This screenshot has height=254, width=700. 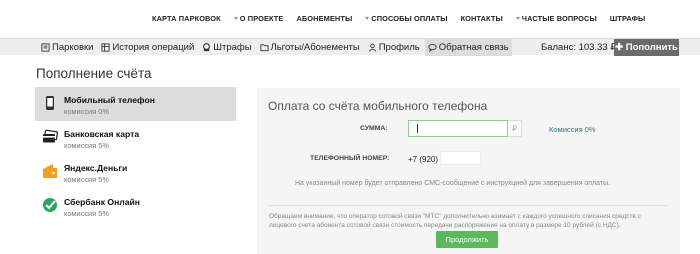 I want to click on nav-item-label: О ПРОЕКТЕ, so click(x=261, y=18).